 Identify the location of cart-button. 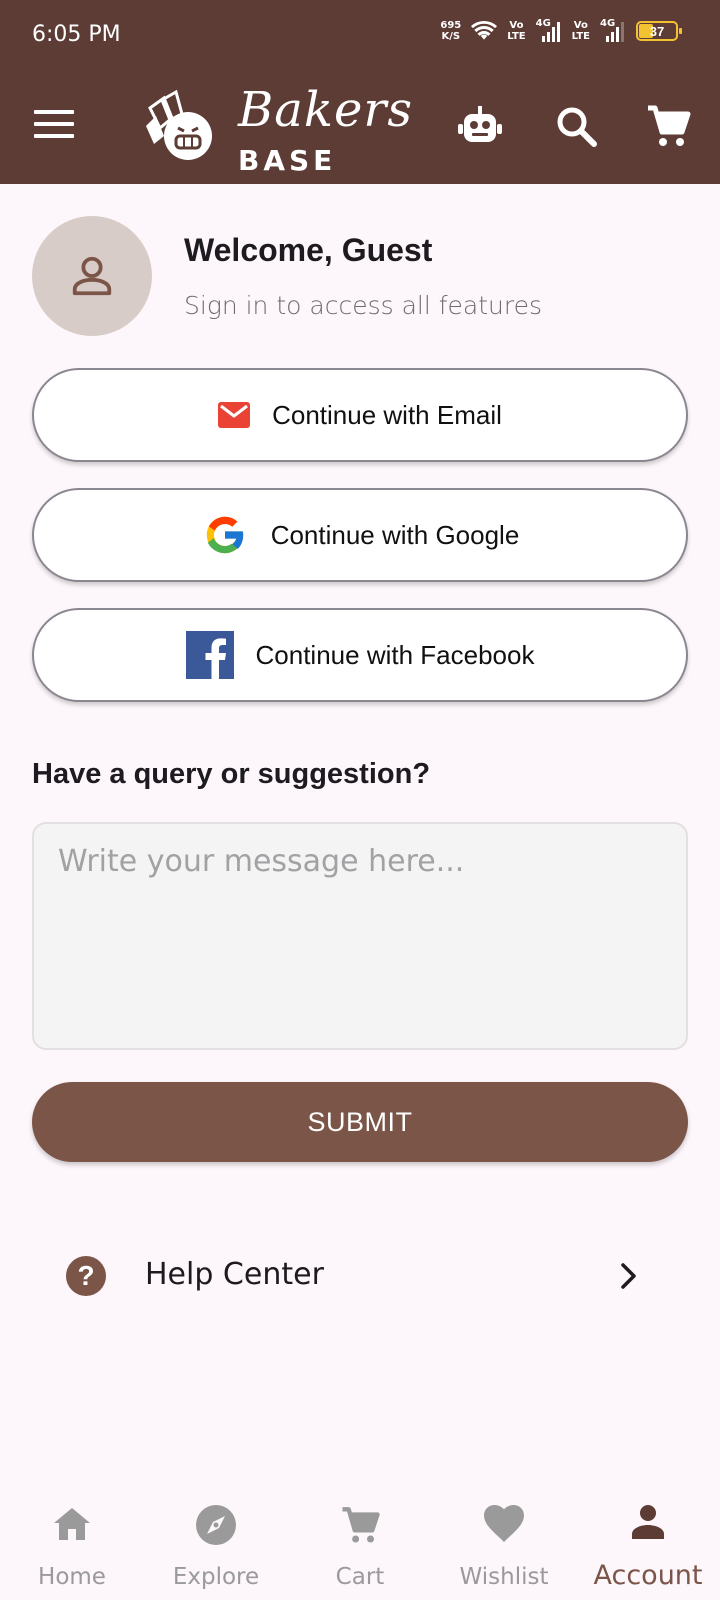
(668, 126).